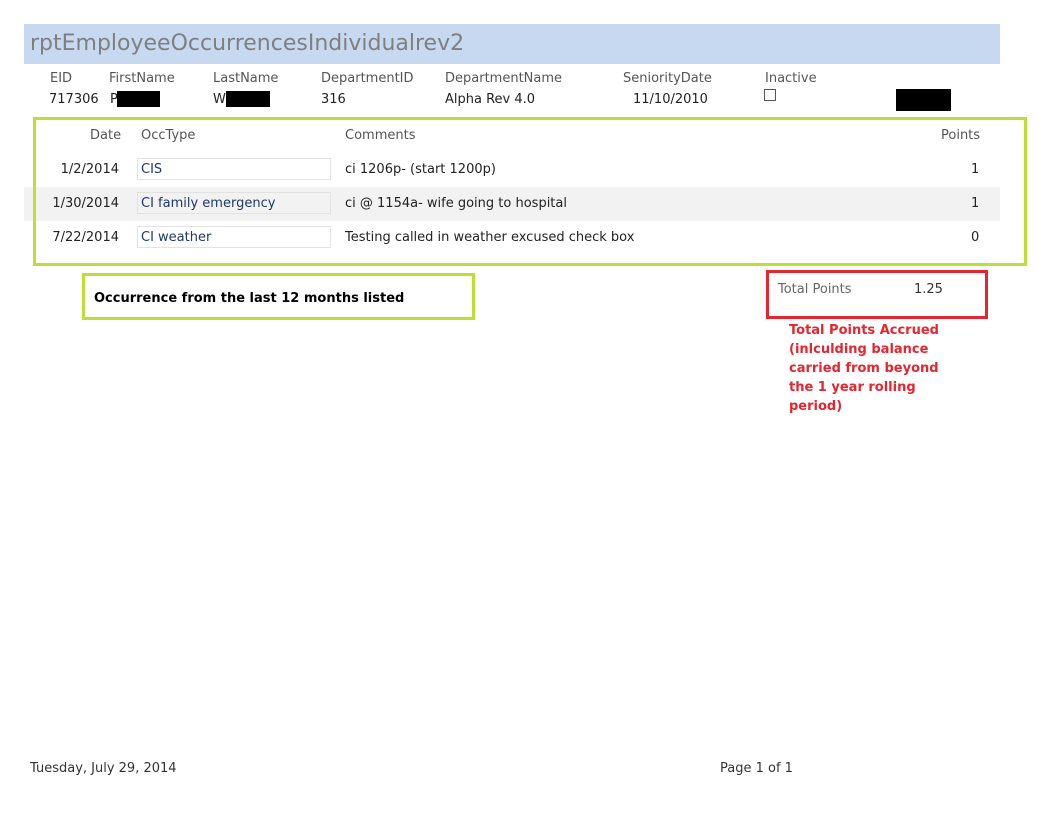 This screenshot has height=816, width=1056. I want to click on value-eid: 717306, so click(74, 99).